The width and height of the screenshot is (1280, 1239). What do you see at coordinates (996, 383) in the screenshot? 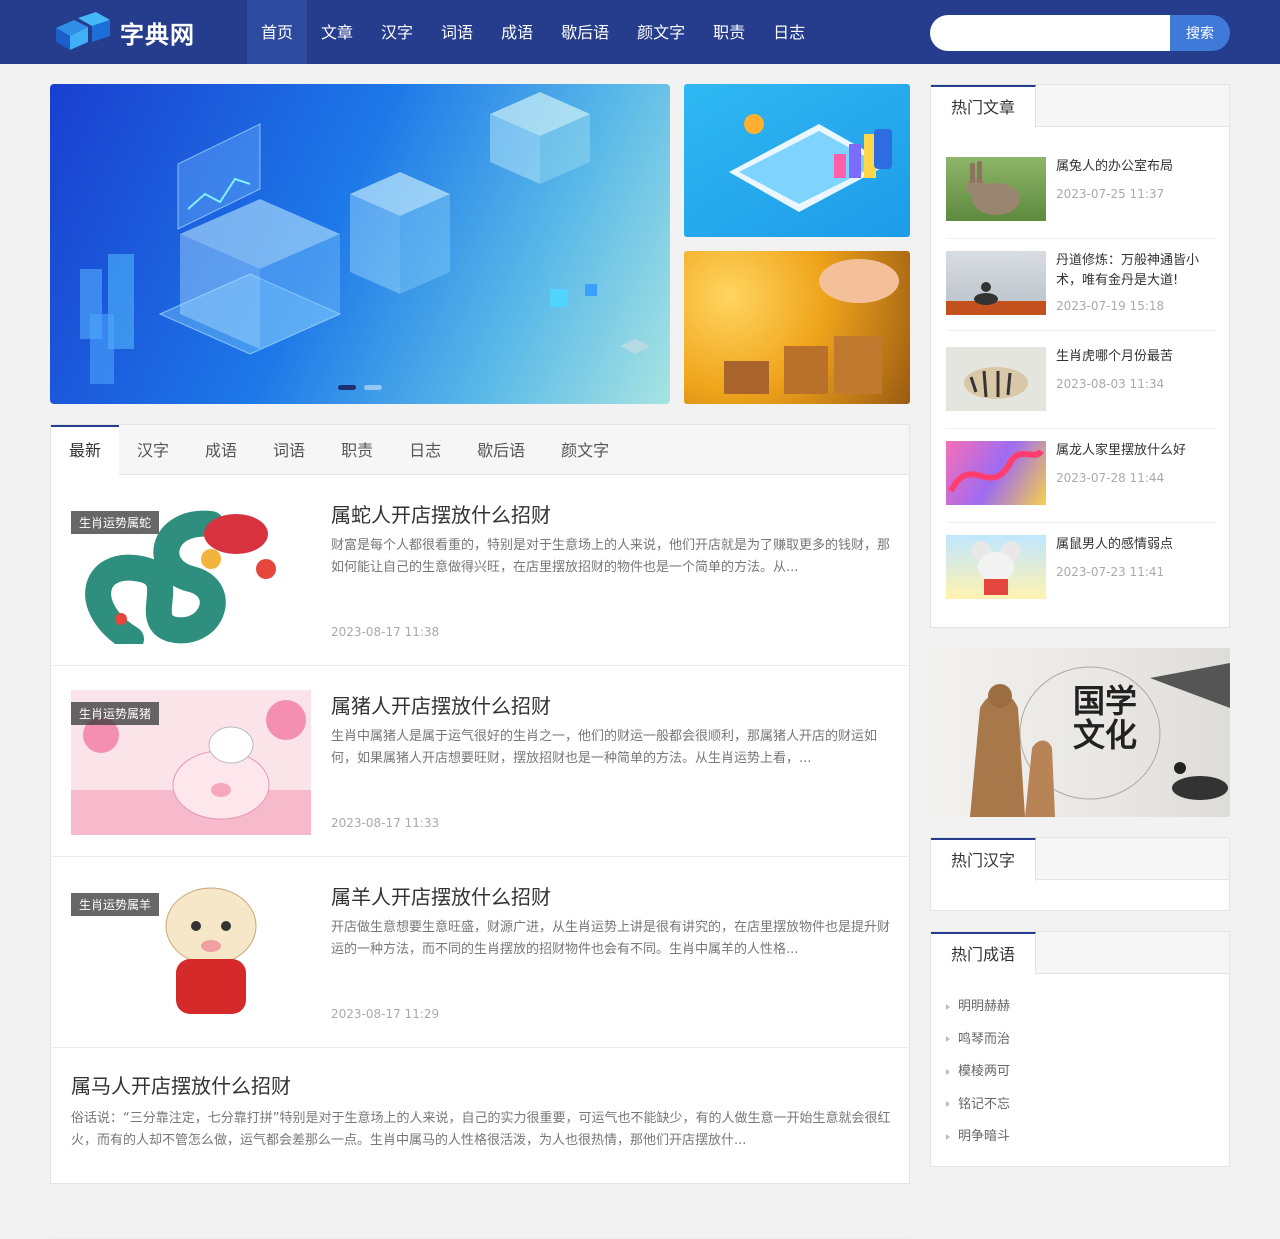
I see `tiger-image` at bounding box center [996, 383].